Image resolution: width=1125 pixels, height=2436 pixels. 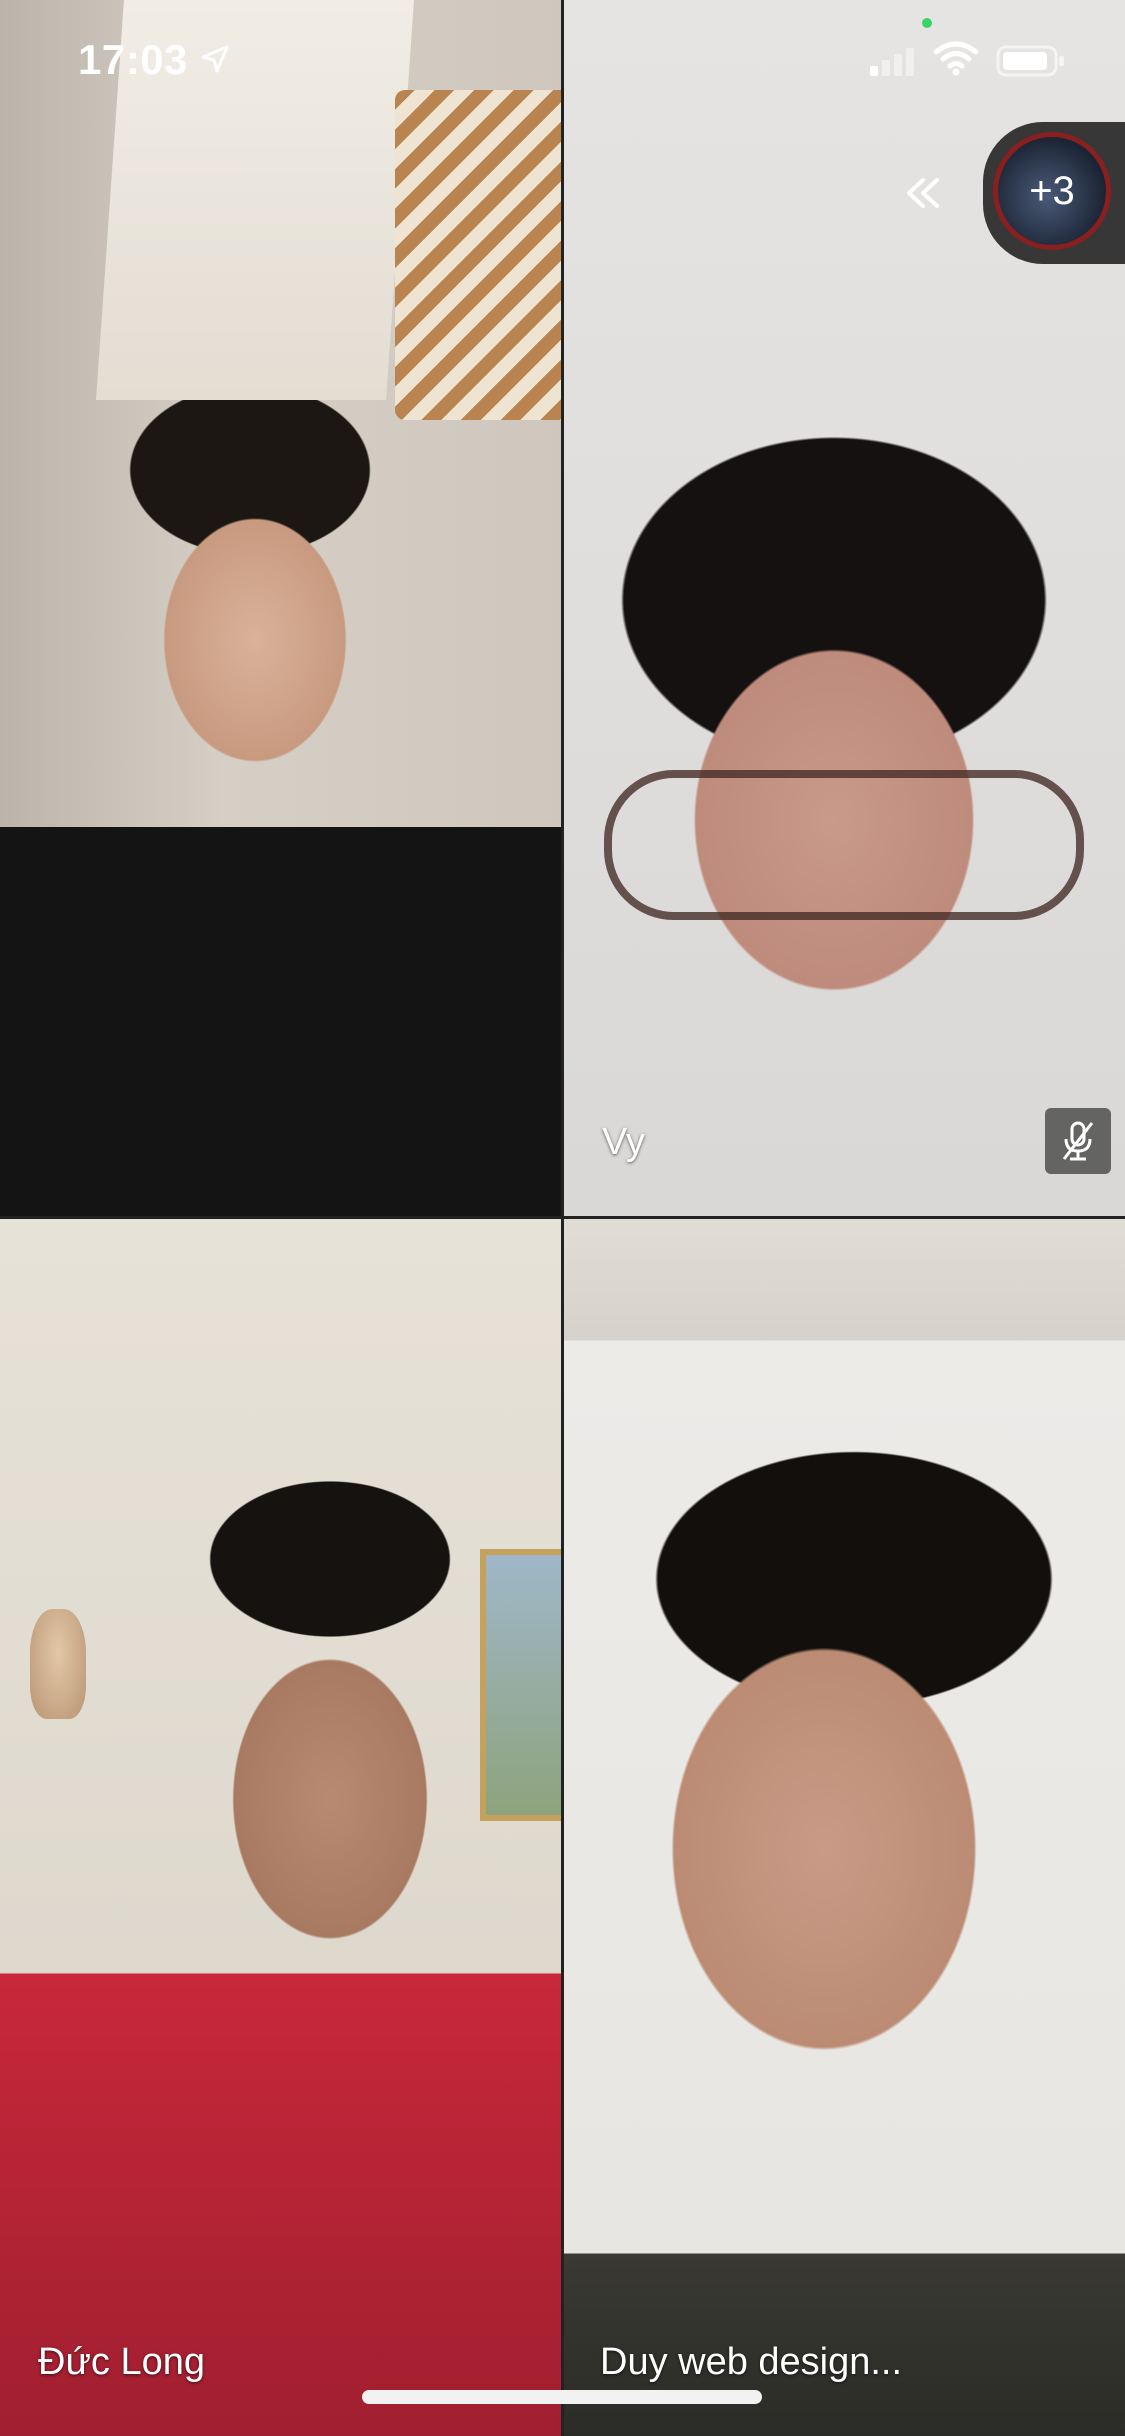 I want to click on status-time: 17:03, so click(x=133, y=59).